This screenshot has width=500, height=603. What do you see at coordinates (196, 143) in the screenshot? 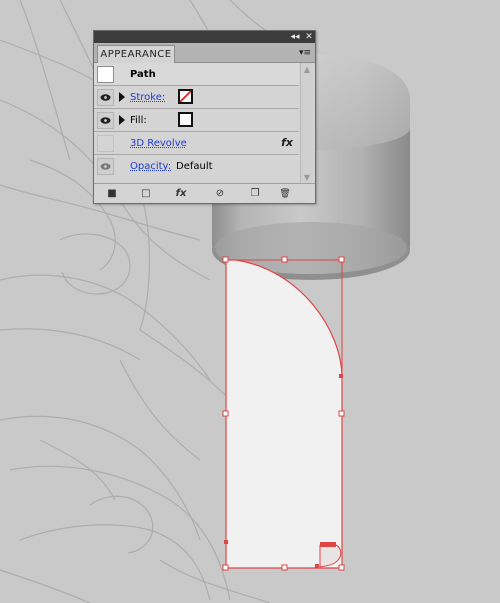
I see `row-3d-revolve: 3D Revolve fx` at bounding box center [196, 143].